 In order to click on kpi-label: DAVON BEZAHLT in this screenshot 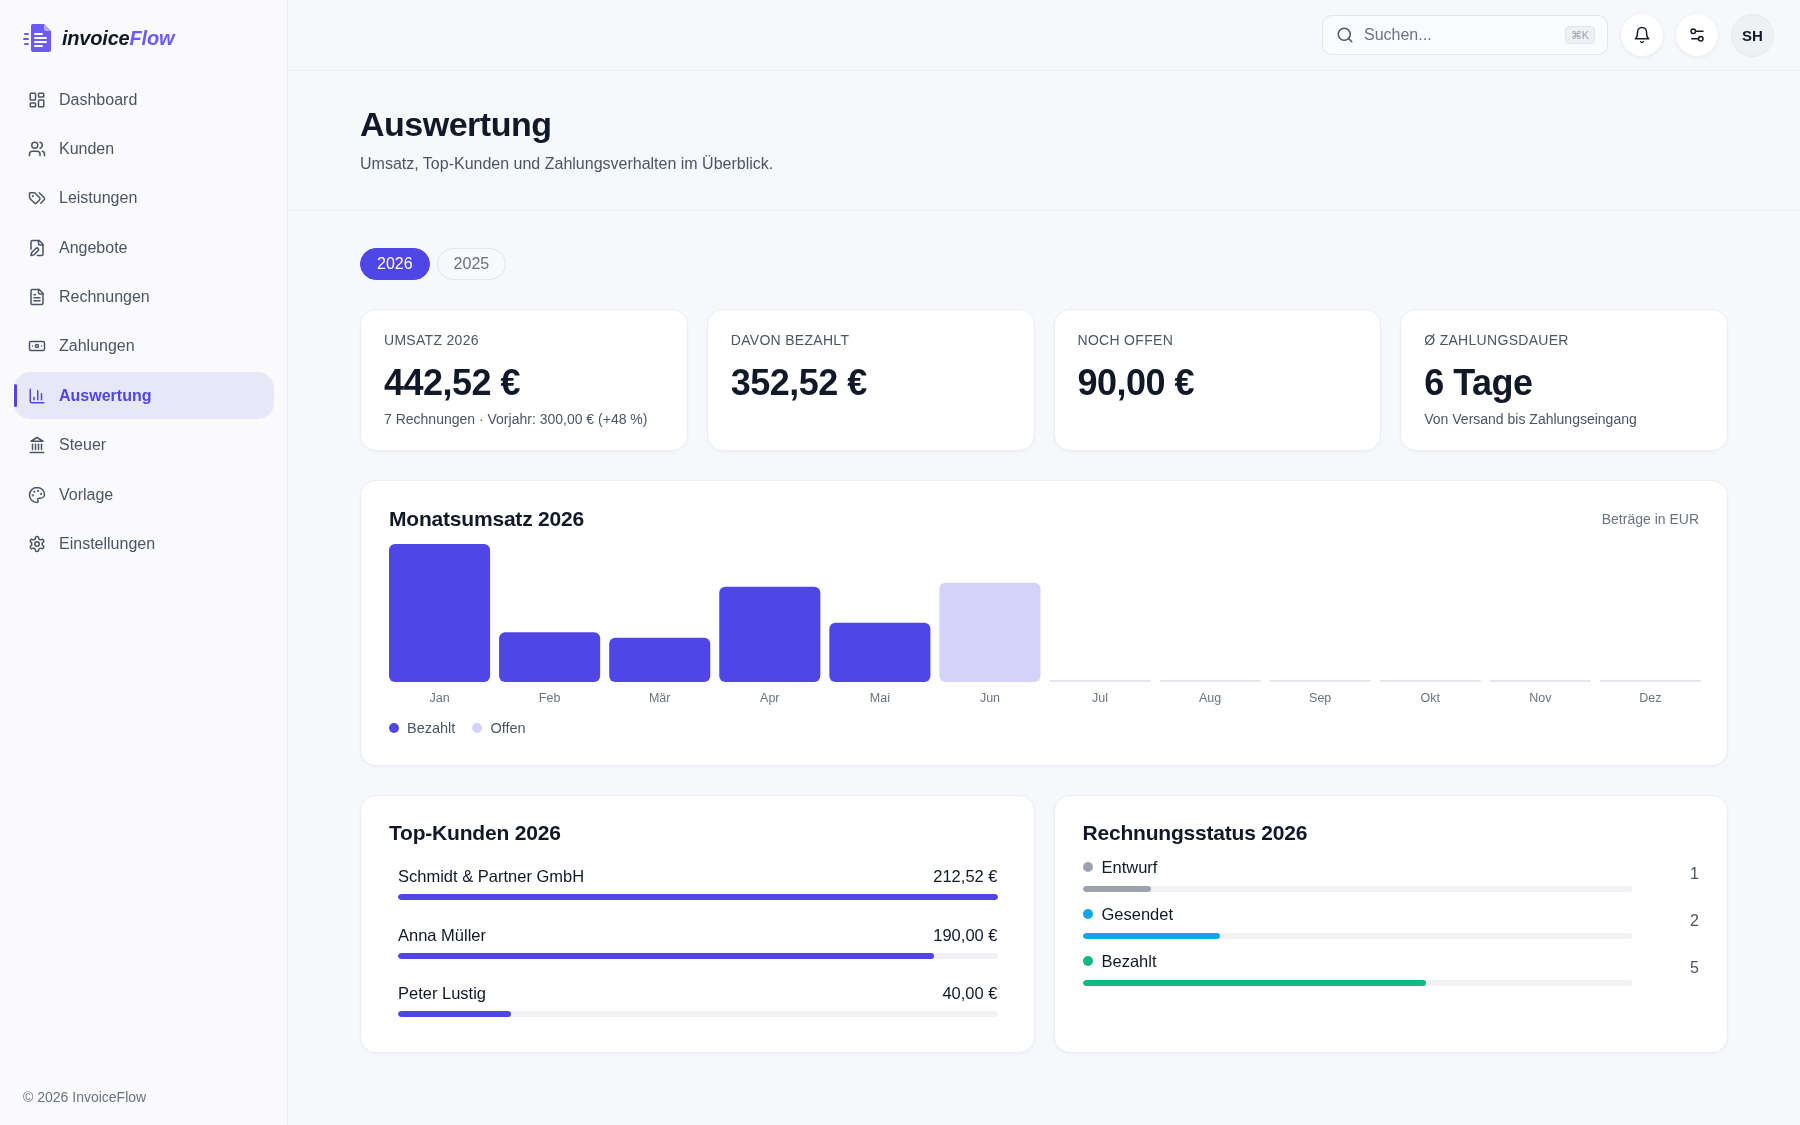, I will do `click(790, 340)`.